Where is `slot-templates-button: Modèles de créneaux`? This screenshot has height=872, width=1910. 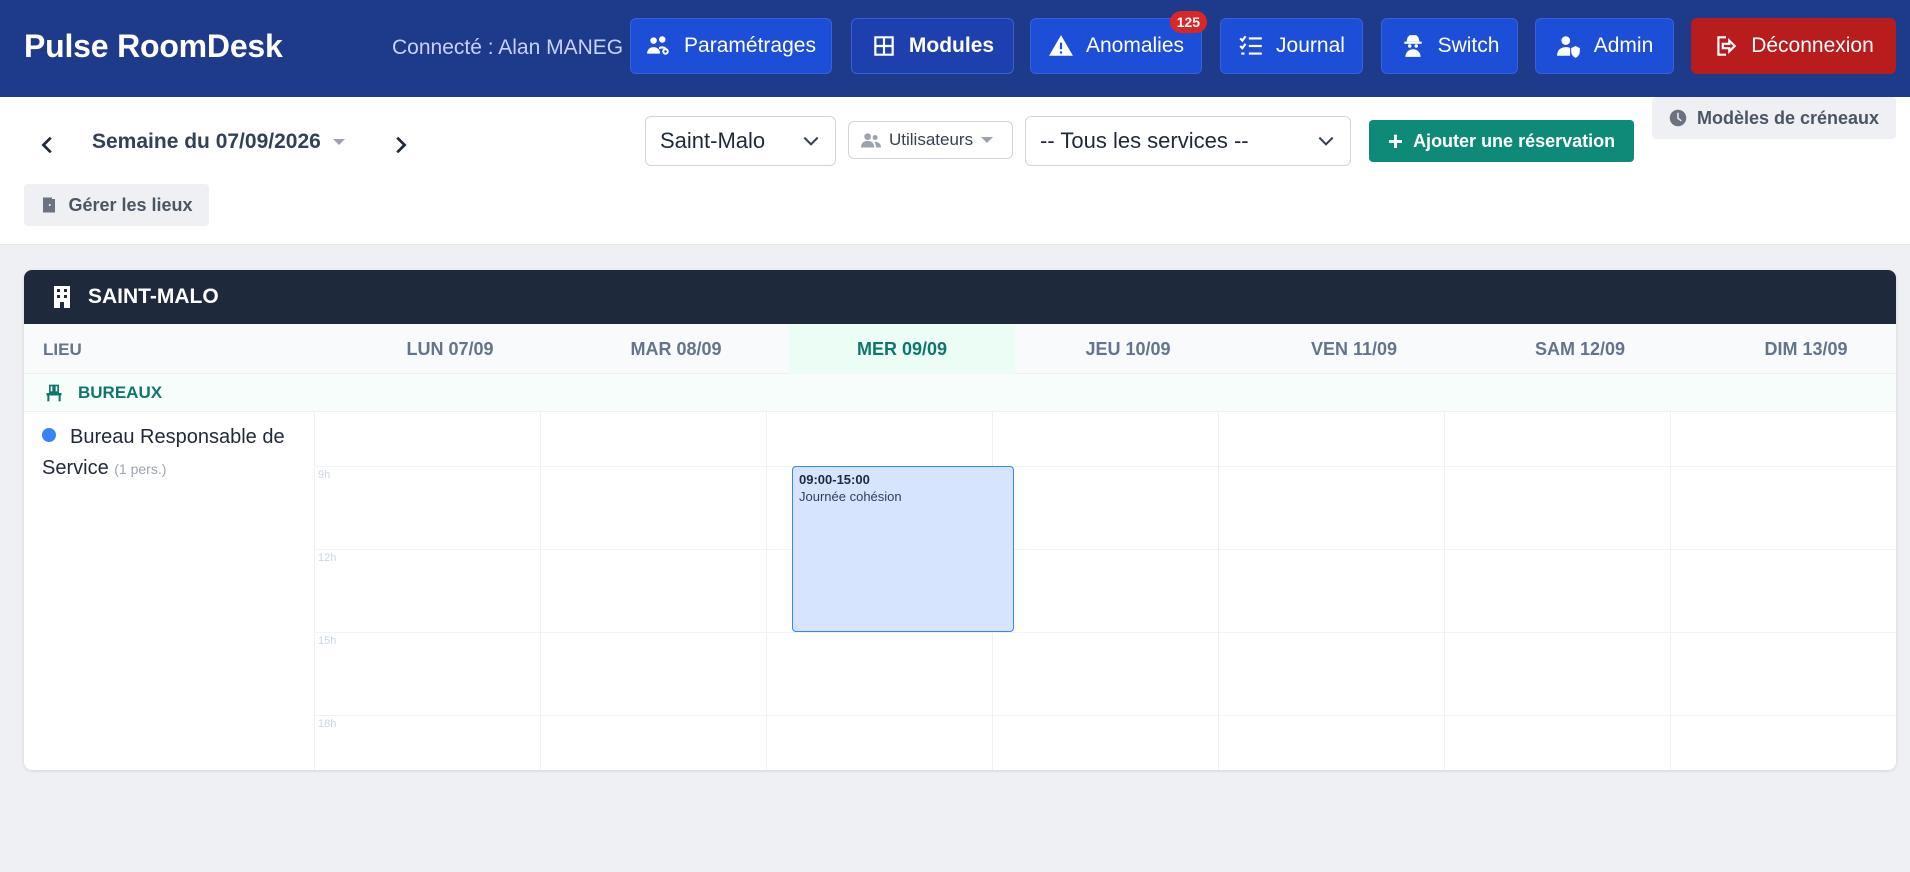 slot-templates-button: Modèles de créneaux is located at coordinates (1774, 118).